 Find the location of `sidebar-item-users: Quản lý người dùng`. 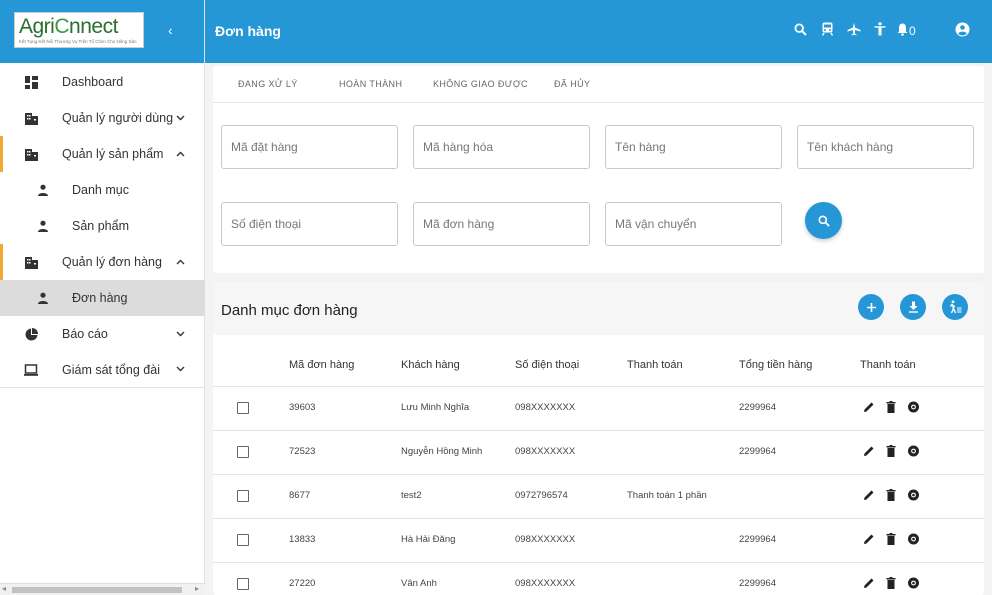

sidebar-item-users: Quản lý người dùng is located at coordinates (102, 118).